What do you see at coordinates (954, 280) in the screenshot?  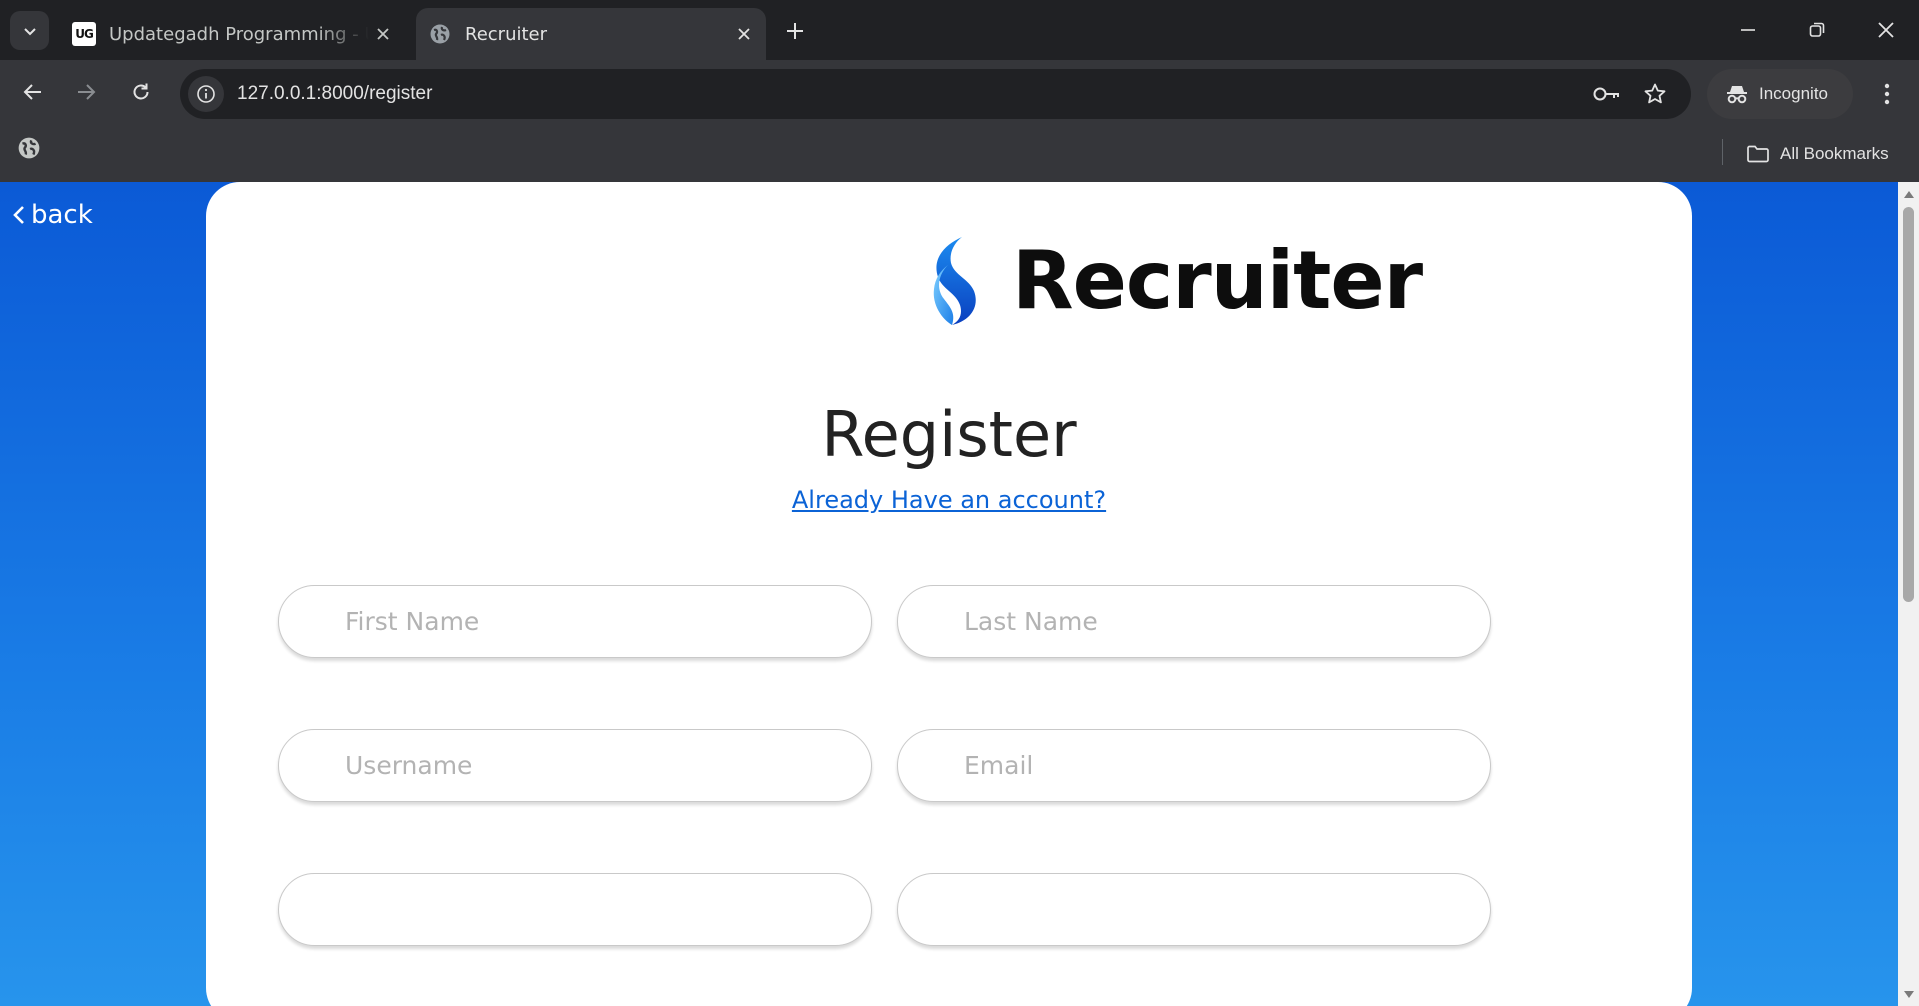 I see `recruiter-logo-icon` at bounding box center [954, 280].